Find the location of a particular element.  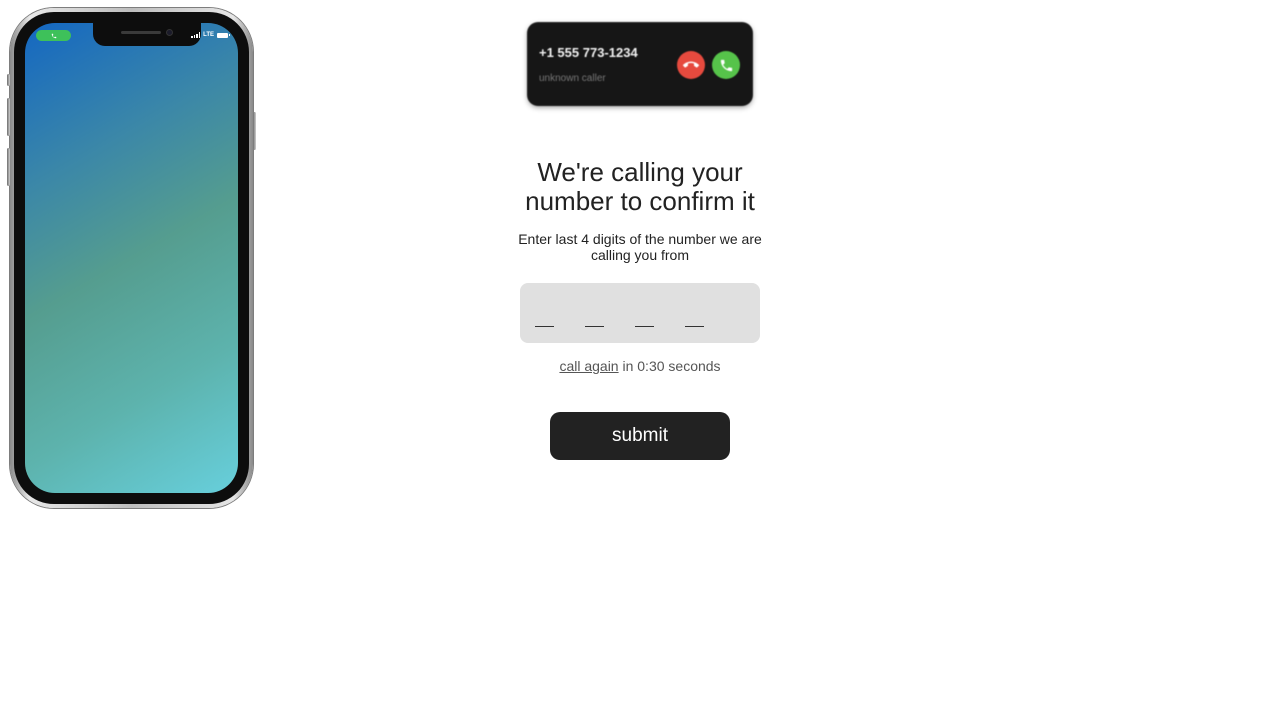

phone-body: LTE is located at coordinates (131, 258).